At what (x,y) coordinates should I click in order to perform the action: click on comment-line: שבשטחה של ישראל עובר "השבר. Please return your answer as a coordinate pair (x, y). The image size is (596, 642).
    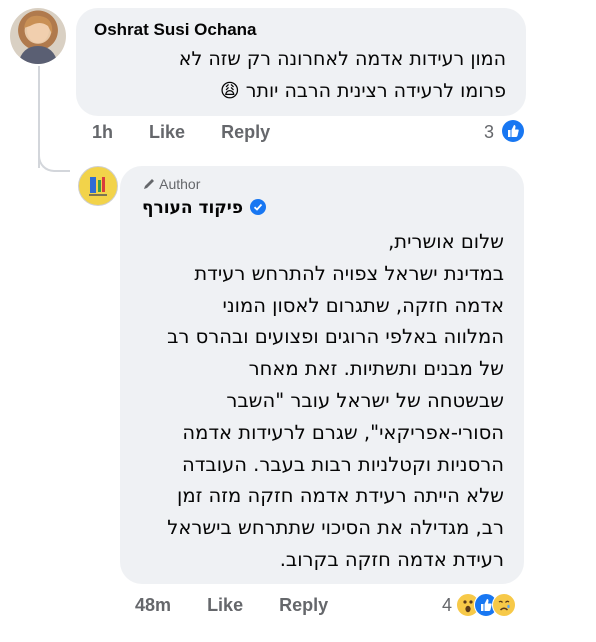
    Looking at the image, I should click on (365, 400).